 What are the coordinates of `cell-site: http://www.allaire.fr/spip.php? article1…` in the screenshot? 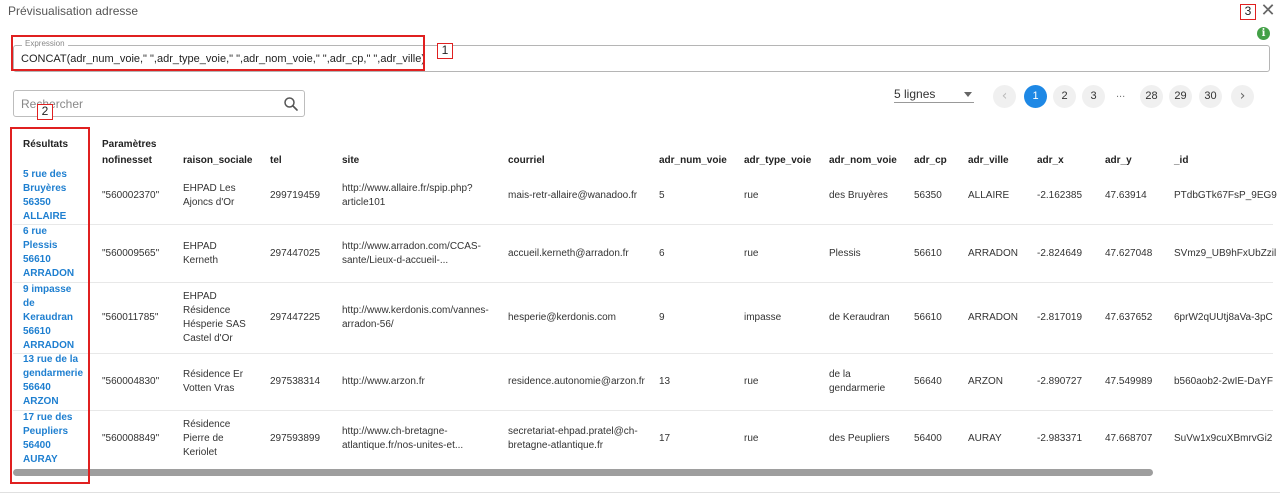 It's located at (407, 195).